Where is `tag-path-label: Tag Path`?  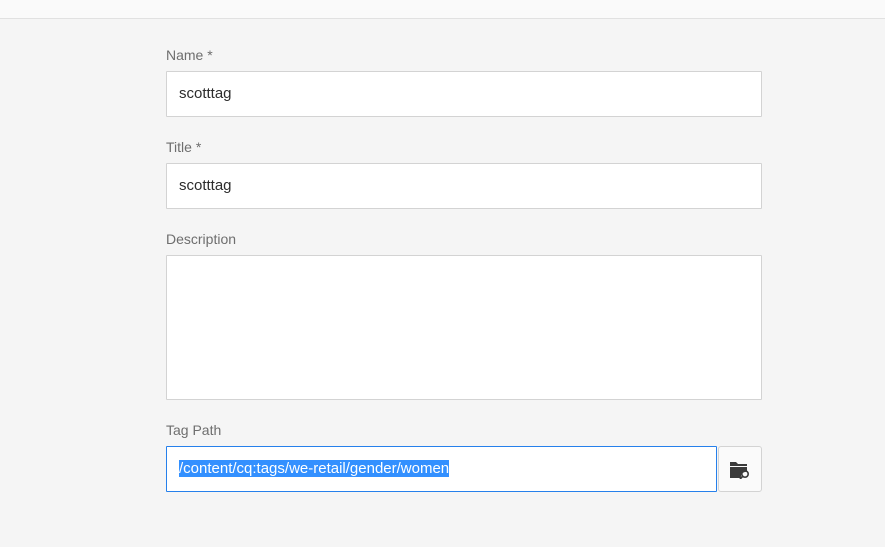 tag-path-label: Tag Path is located at coordinates (194, 430).